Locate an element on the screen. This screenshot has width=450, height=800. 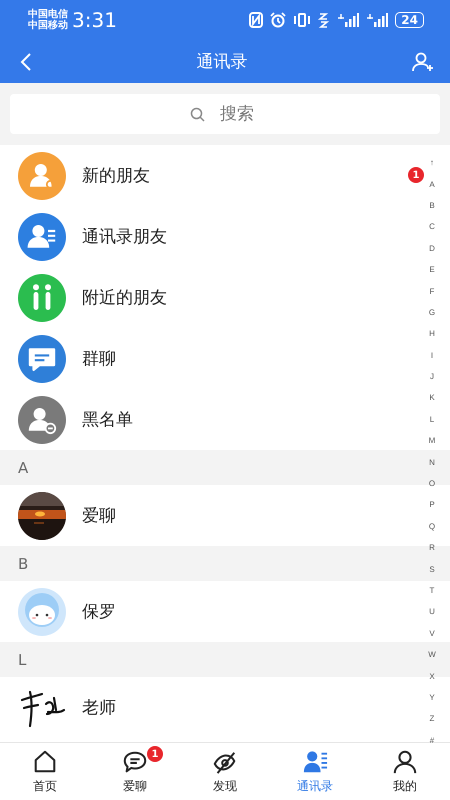
index-letter: J is located at coordinates (432, 377).